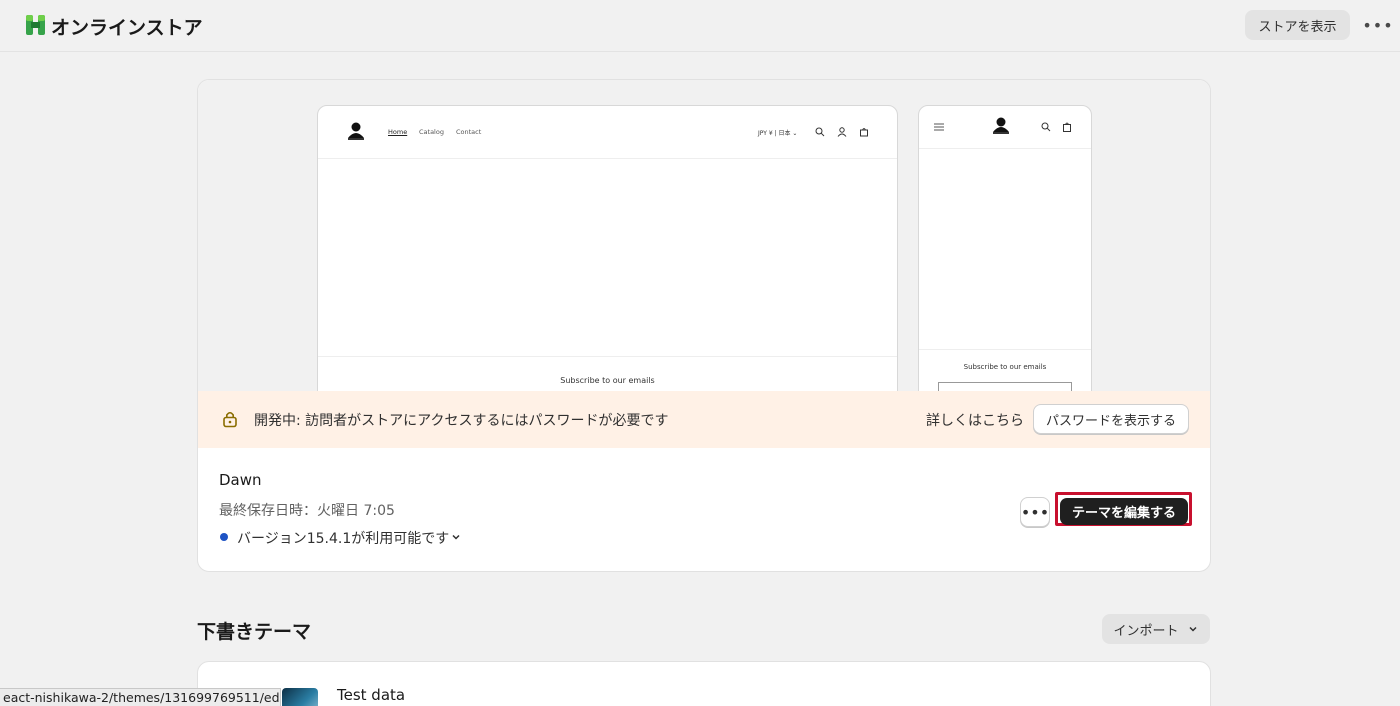  What do you see at coordinates (1297, 25) in the screenshot?
I see `view-store-button: ストアを表示` at bounding box center [1297, 25].